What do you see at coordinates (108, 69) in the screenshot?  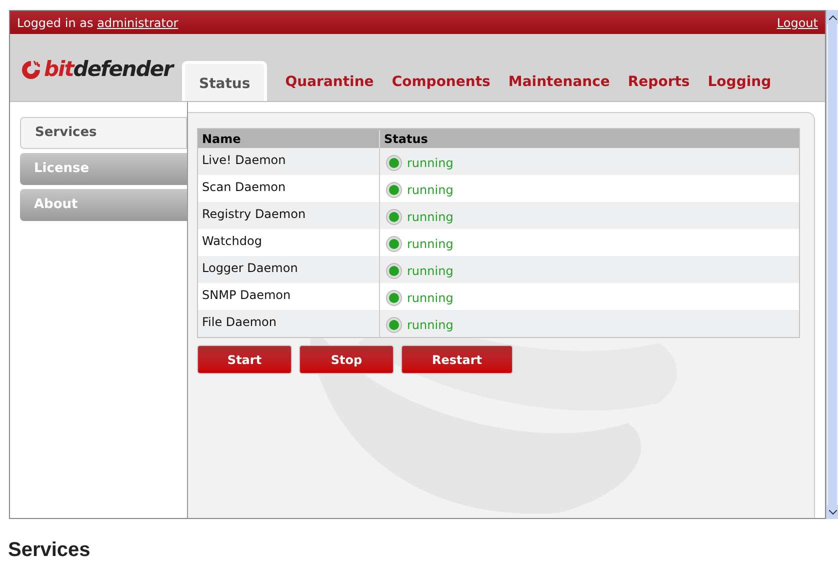 I see `logo-text: bitdefender` at bounding box center [108, 69].